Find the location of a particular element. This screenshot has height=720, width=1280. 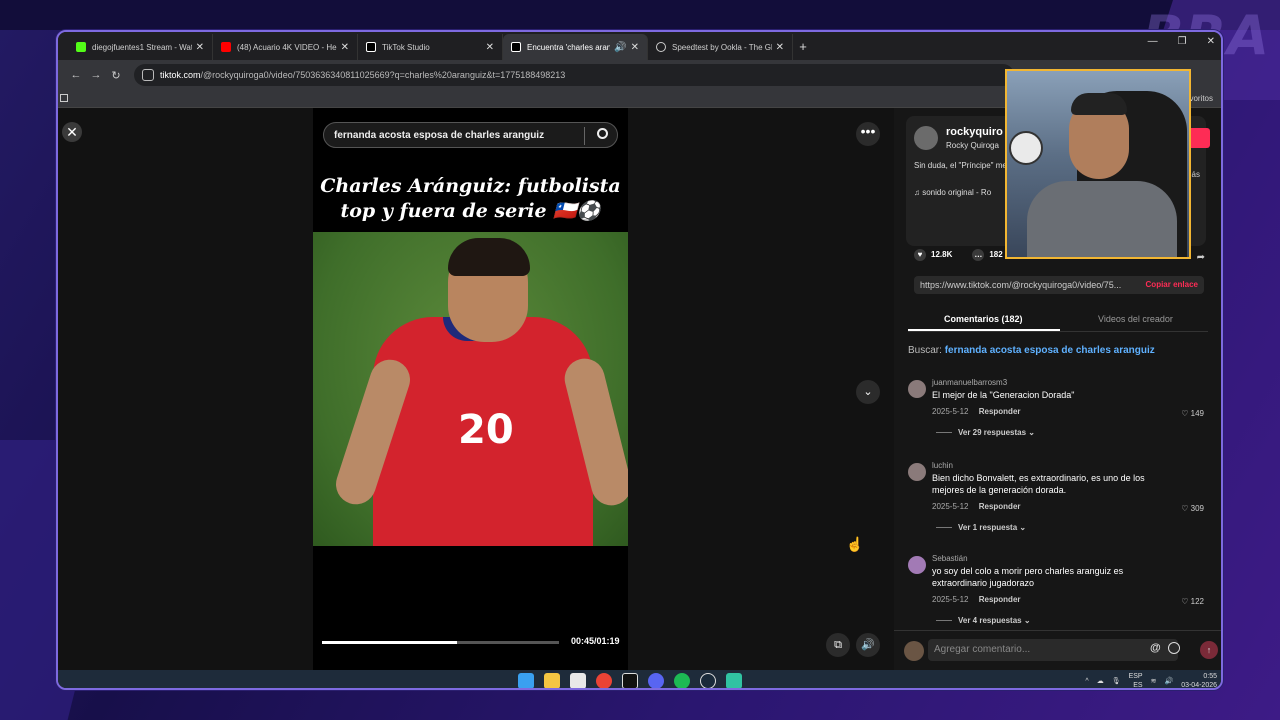

picture-in-picture-button: ⧉ is located at coordinates (838, 645).